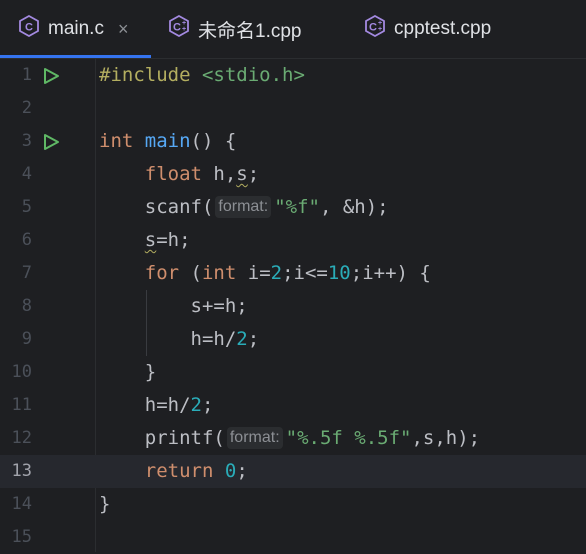 The image size is (586, 554). Describe the element at coordinates (179, 471) in the screenshot. I see `code-token: return` at that location.